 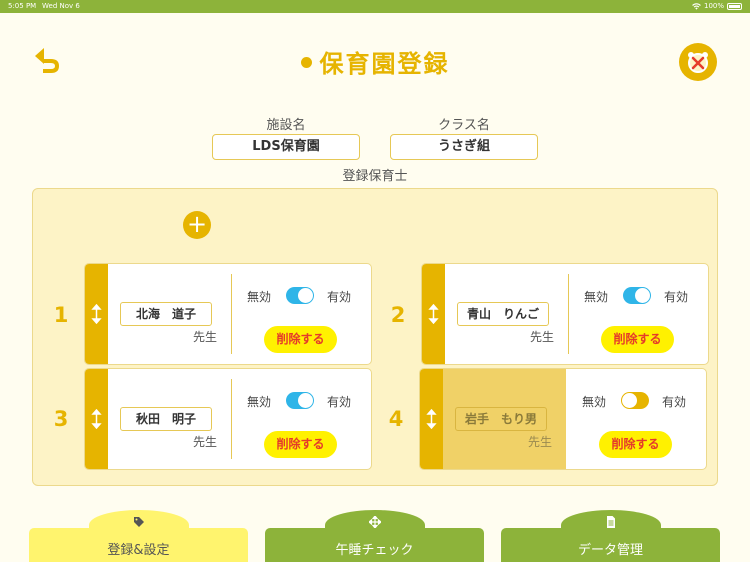 What do you see at coordinates (610, 550) in the screenshot?
I see `tab-label: データ管理` at bounding box center [610, 550].